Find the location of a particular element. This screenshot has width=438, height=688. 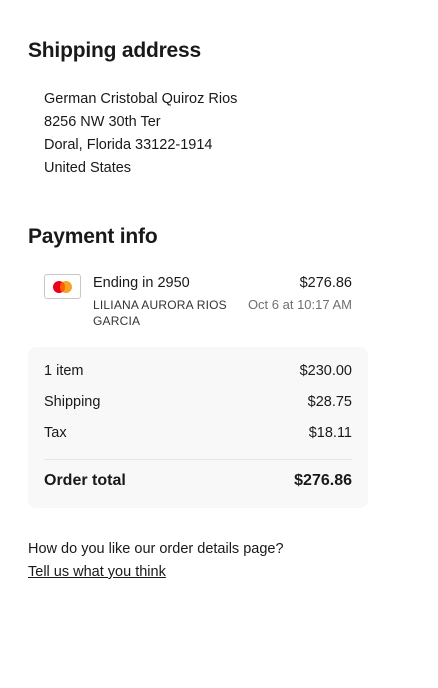

address-street: 8256 NW 30th Ter is located at coordinates (102, 122).